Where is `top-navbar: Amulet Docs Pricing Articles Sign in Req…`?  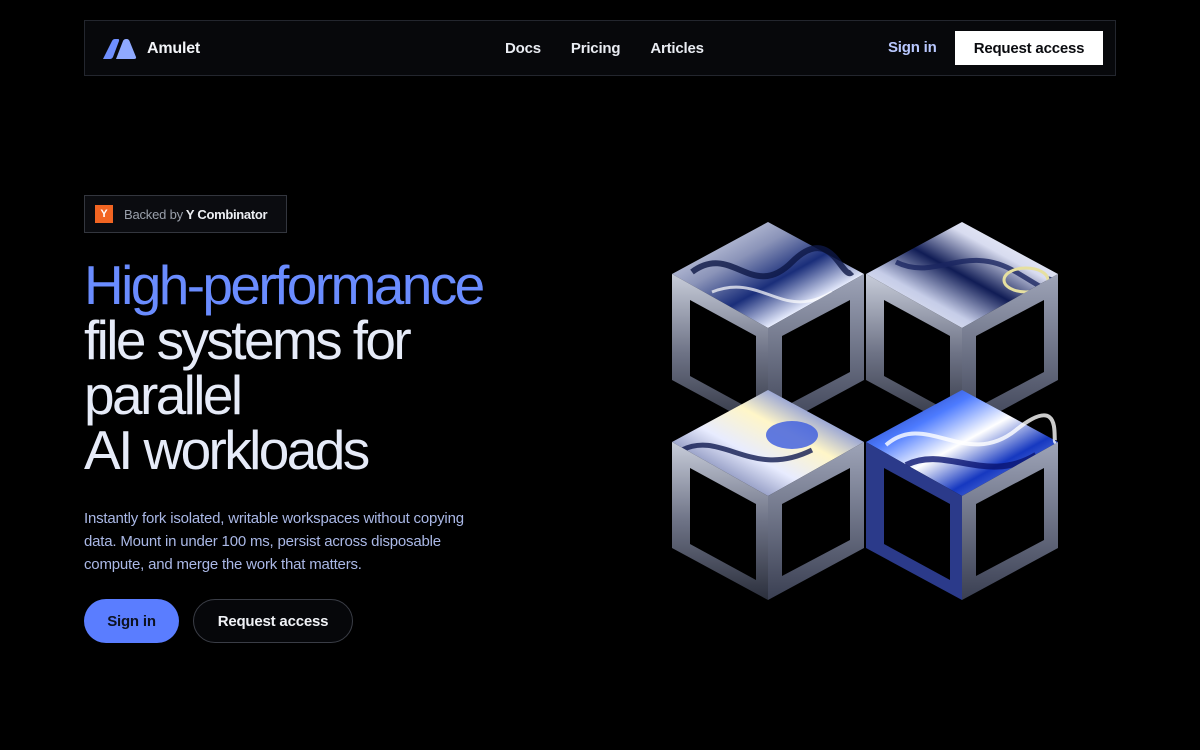 top-navbar: Amulet Docs Pricing Articles Sign in Req… is located at coordinates (600, 48).